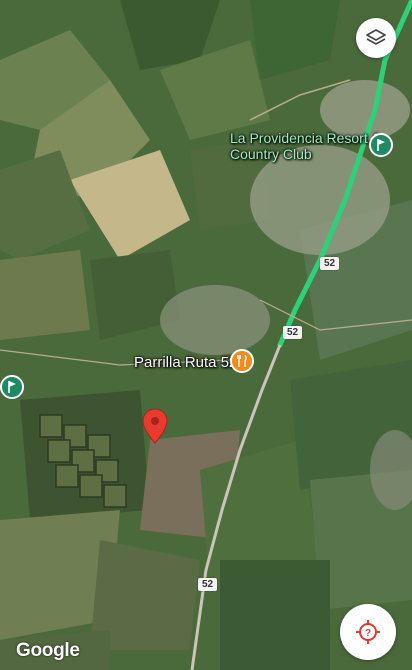  Describe the element at coordinates (185, 363) in the screenshot. I see `restaurant-label: Parrilla Ruta 52` at that location.